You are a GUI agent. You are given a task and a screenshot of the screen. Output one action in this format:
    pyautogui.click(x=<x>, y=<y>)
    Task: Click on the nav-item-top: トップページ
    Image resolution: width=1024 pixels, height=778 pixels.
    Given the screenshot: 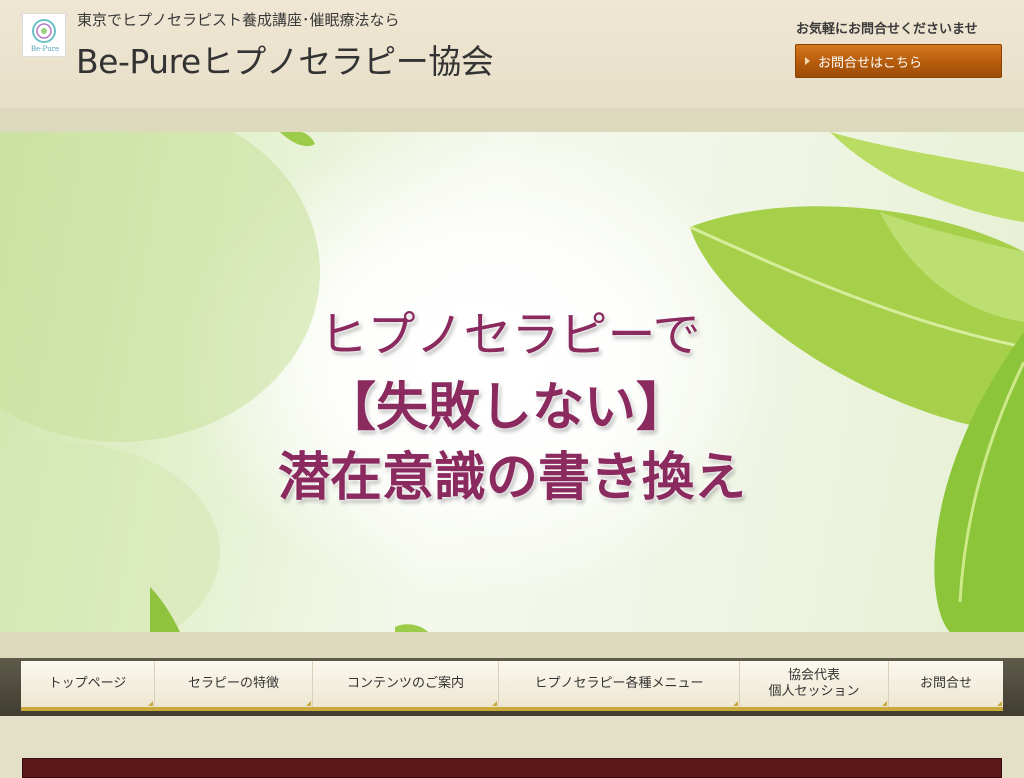 What is the action you would take?
    pyautogui.click(x=88, y=684)
    